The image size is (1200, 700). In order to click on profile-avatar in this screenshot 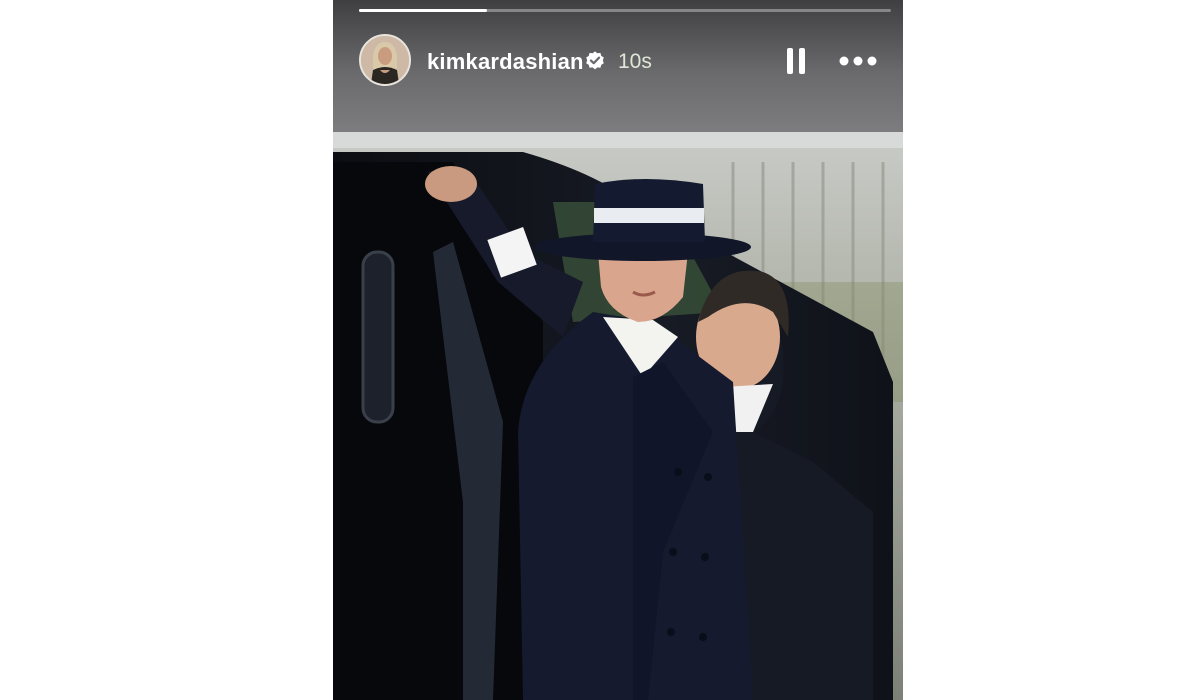, I will do `click(385, 60)`.